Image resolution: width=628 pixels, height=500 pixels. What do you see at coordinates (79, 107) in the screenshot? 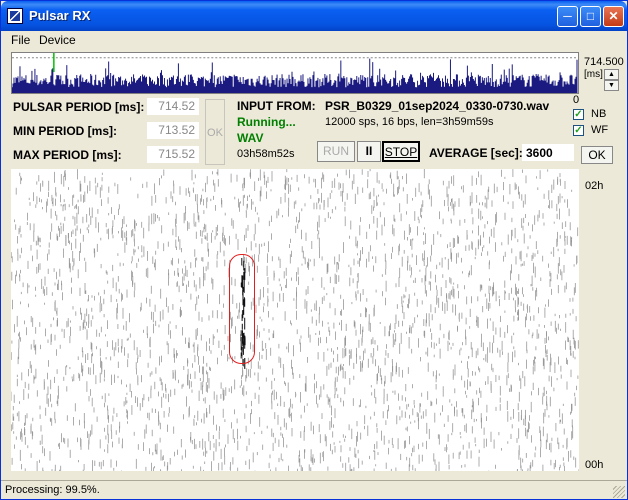
I see `pulsar-period-label: PULSAR PERIOD [ms]:` at bounding box center [79, 107].